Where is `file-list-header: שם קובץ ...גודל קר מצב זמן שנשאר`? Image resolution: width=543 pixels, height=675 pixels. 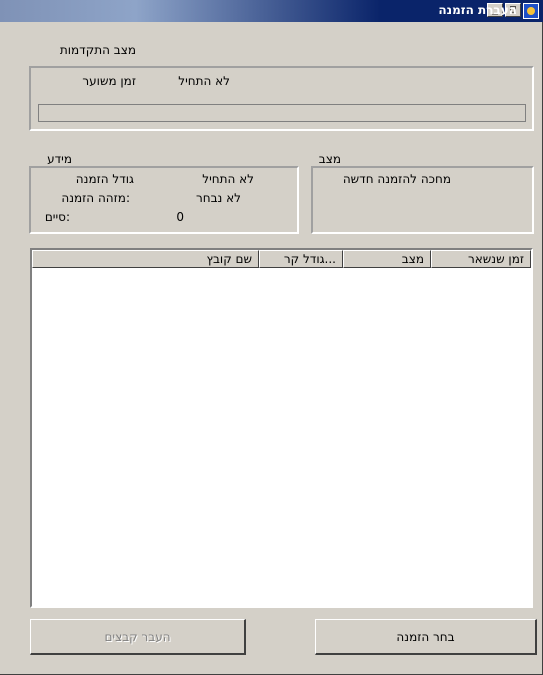 file-list-header: שם קובץ ...גודל קר מצב זמן שנשאר is located at coordinates (281, 259).